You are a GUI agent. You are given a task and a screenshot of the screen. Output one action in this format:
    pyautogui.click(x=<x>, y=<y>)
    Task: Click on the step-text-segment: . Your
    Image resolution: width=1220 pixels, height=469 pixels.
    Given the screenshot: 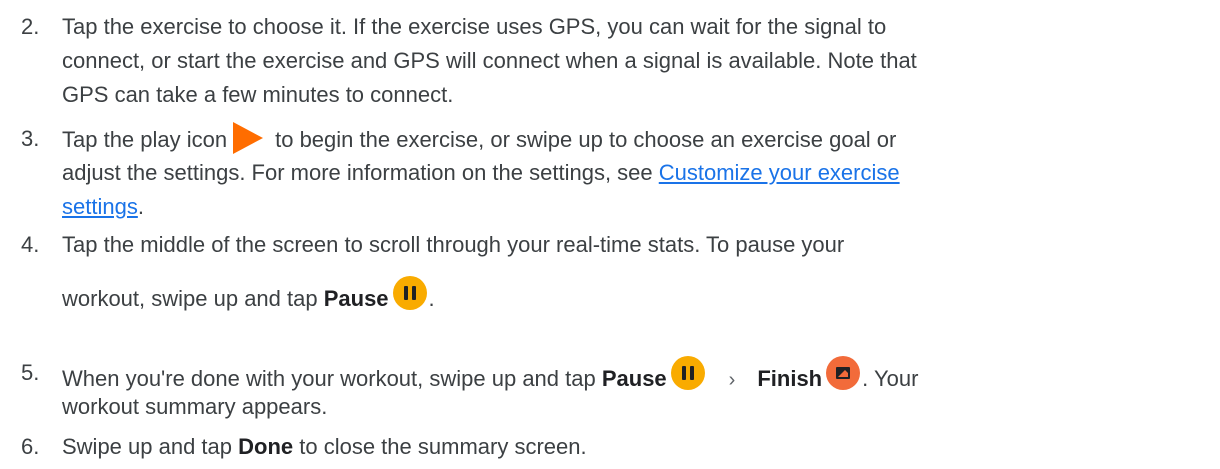 What is the action you would take?
    pyautogui.click(x=890, y=378)
    